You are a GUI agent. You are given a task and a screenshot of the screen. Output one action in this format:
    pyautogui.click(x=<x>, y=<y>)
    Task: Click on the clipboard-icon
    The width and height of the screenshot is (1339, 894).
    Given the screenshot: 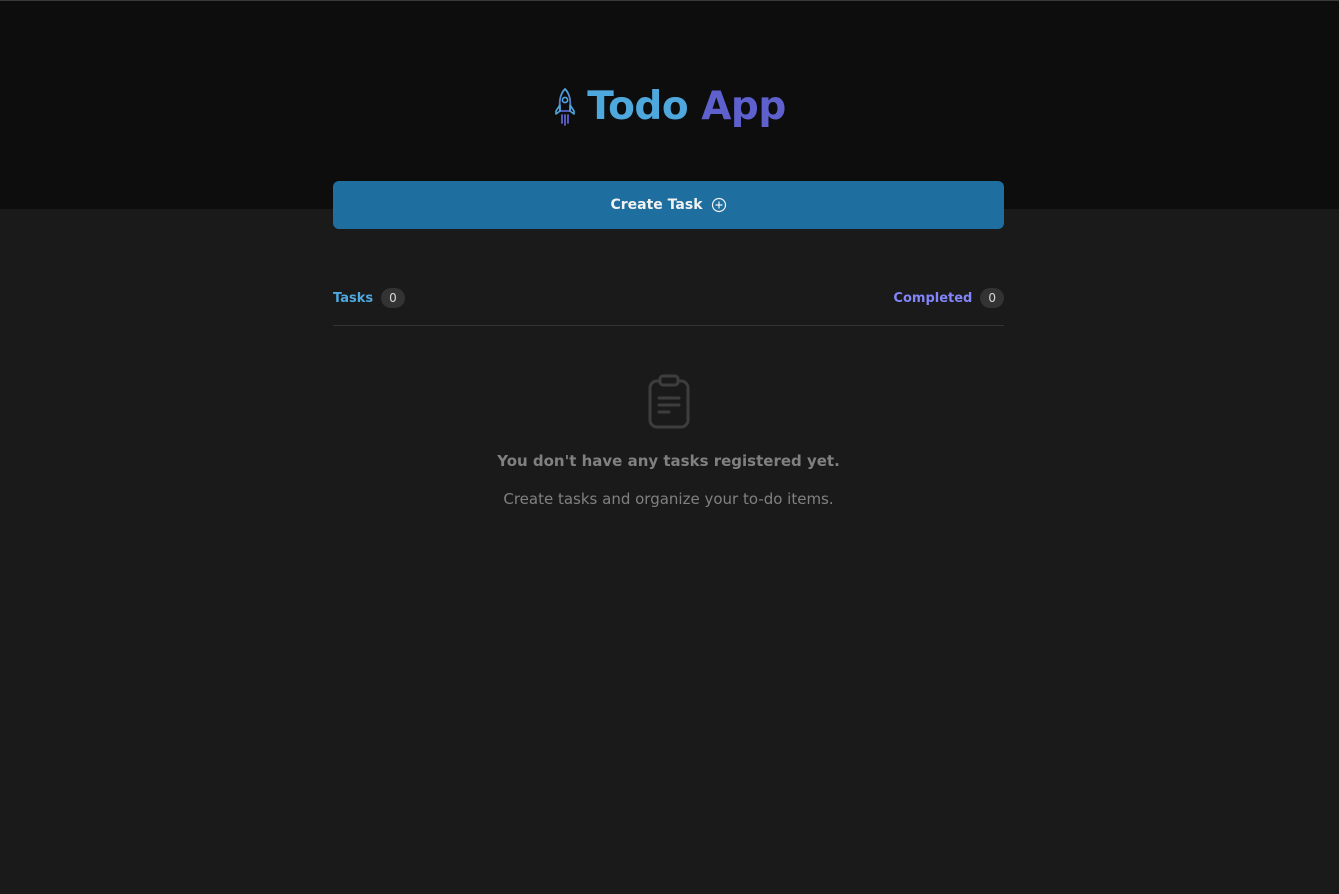 What is the action you would take?
    pyautogui.click(x=668, y=401)
    